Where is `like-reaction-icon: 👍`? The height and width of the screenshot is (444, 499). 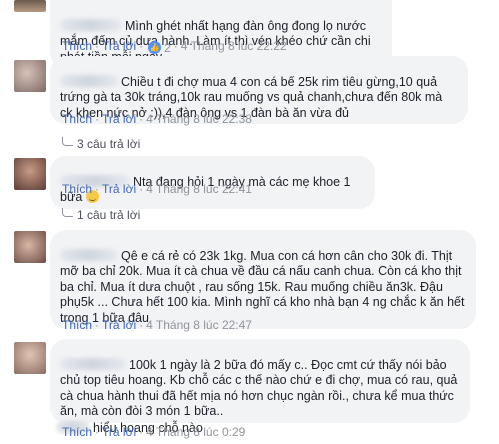
like-reaction-icon: 👍 is located at coordinates (155, 47).